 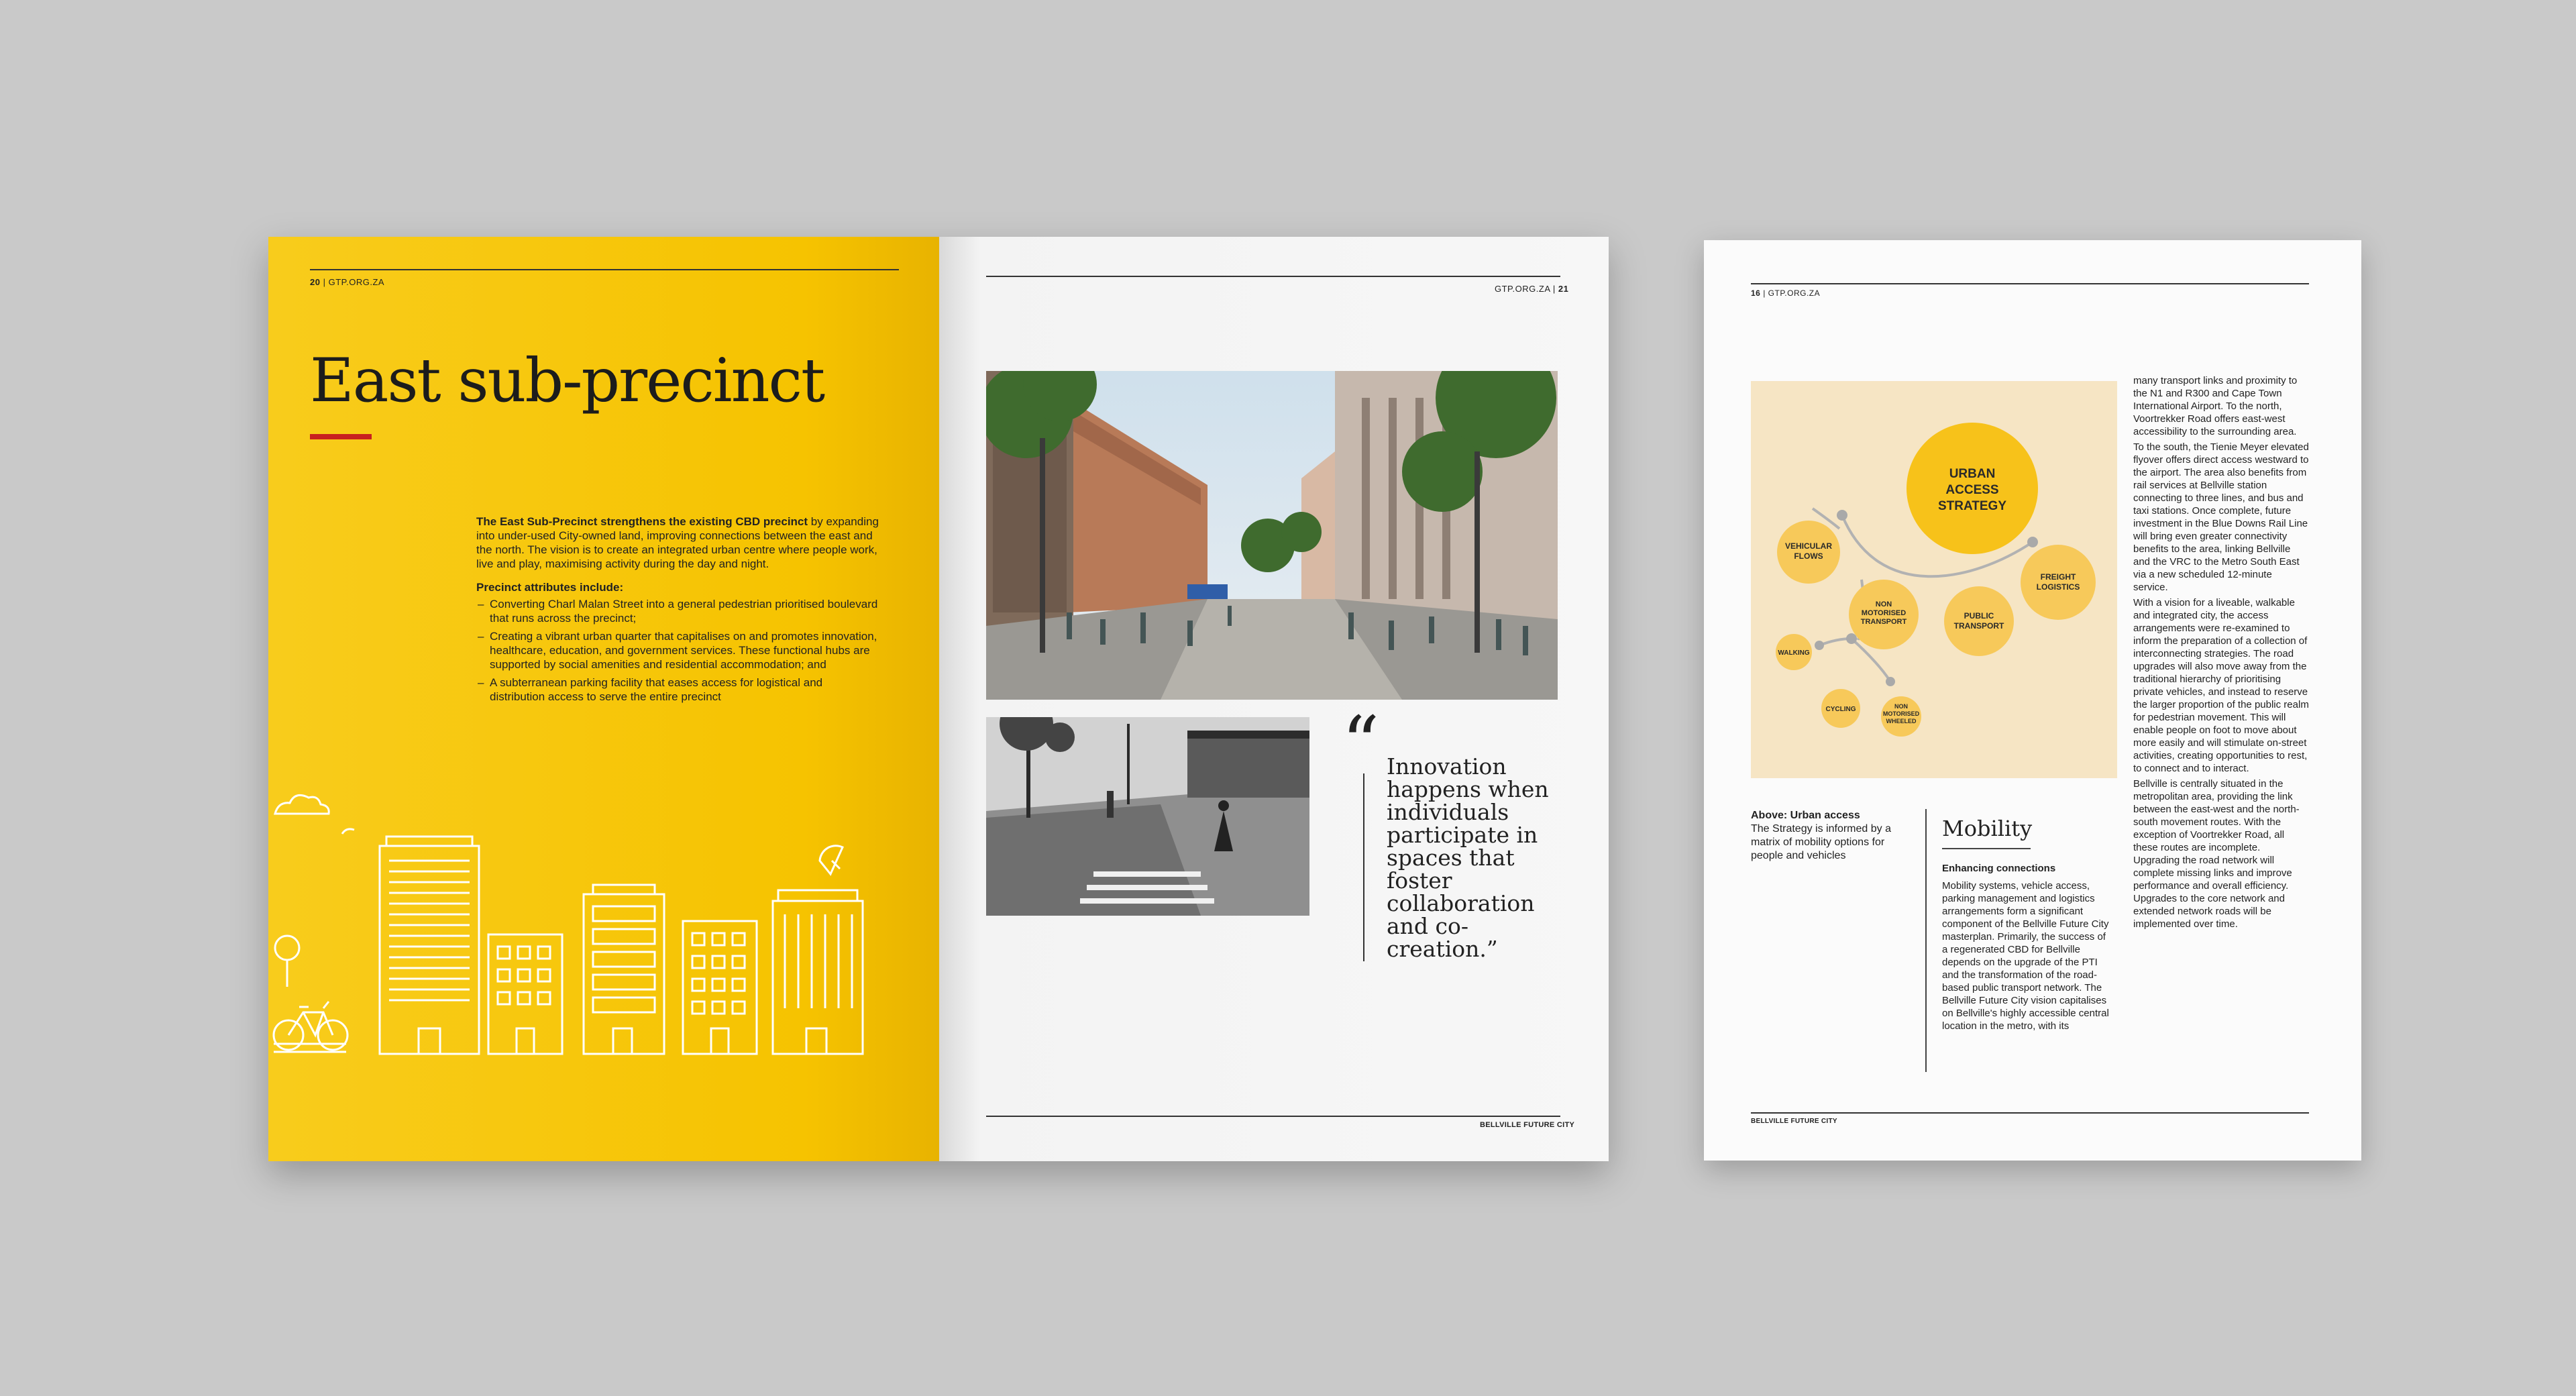 What do you see at coordinates (1987, 828) in the screenshot?
I see `section-title: Mobility` at bounding box center [1987, 828].